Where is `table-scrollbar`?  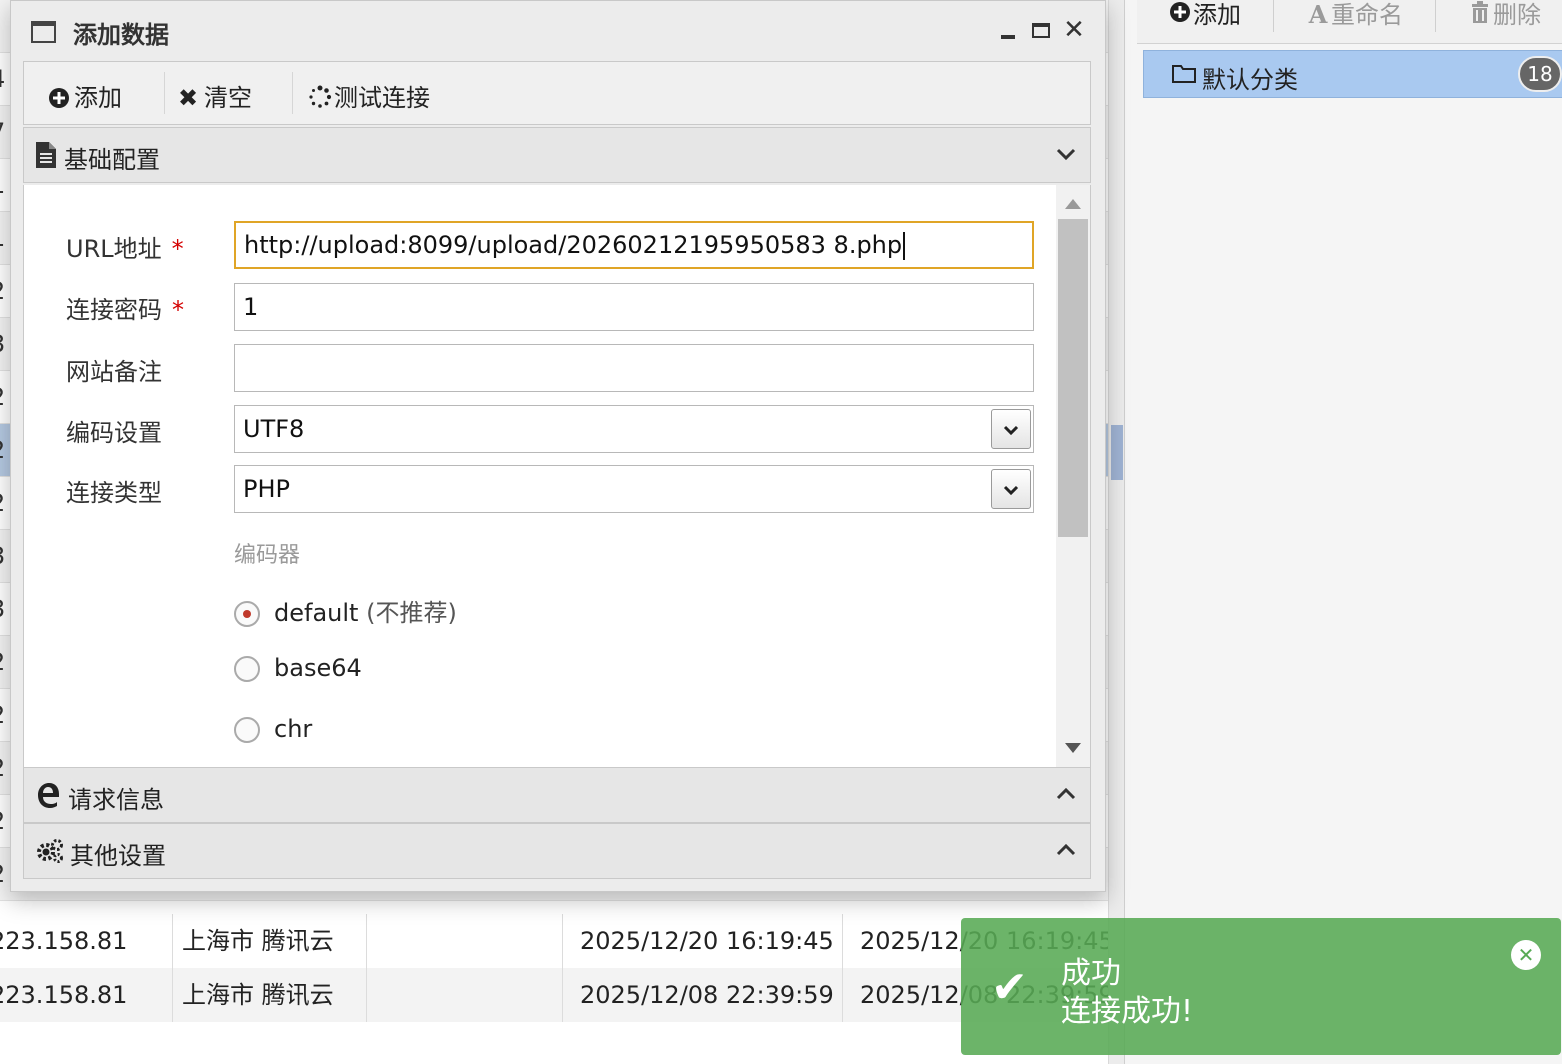 table-scrollbar is located at coordinates (1116, 532).